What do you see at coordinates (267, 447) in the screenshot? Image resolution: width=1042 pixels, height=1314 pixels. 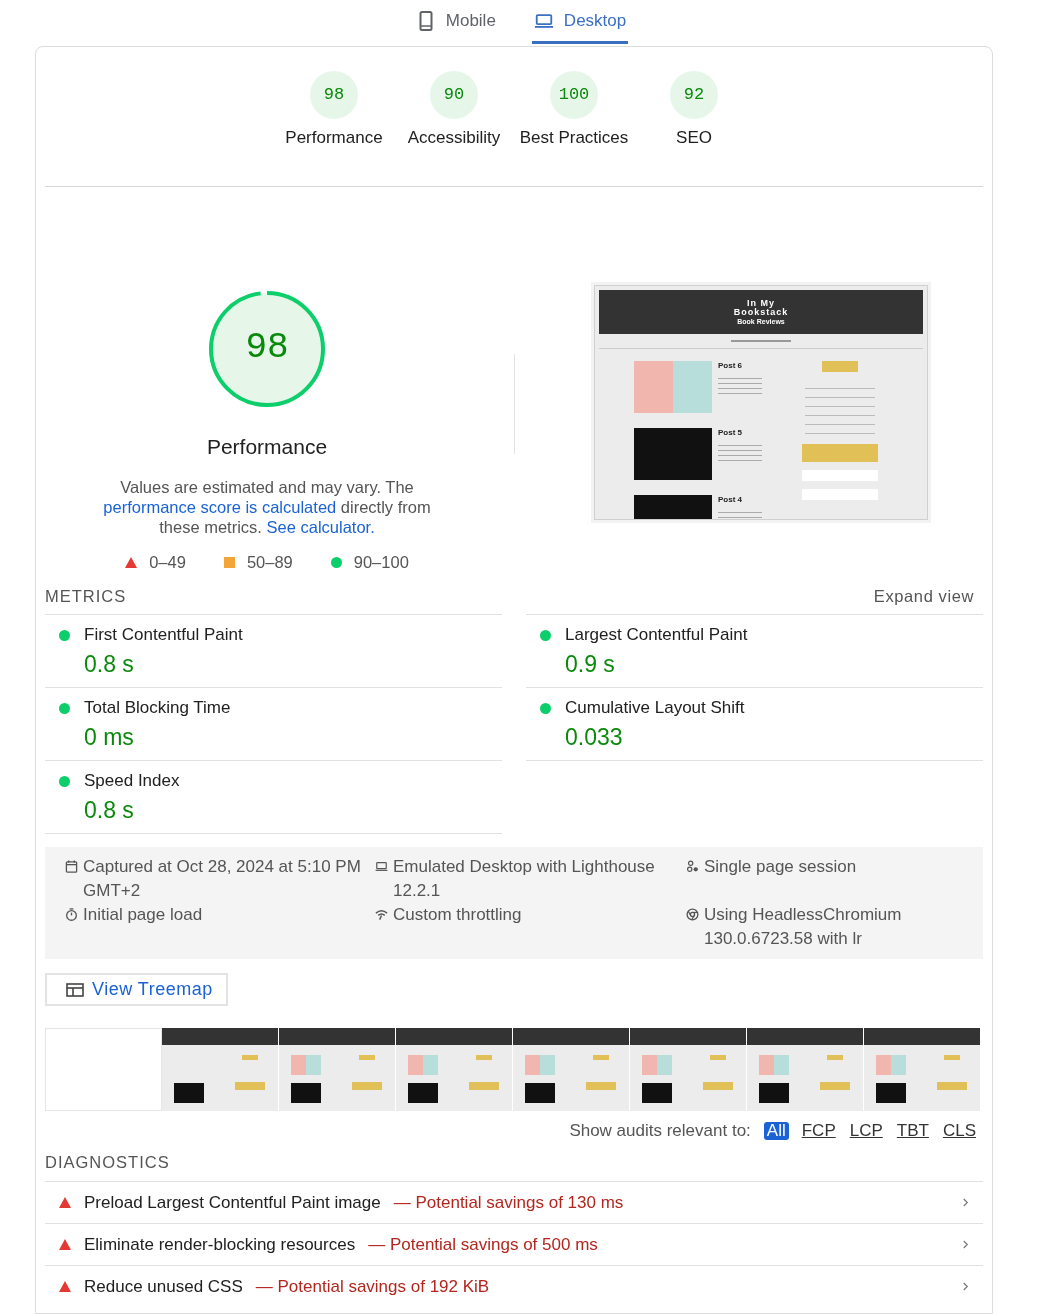 I see `section-title: Performance` at bounding box center [267, 447].